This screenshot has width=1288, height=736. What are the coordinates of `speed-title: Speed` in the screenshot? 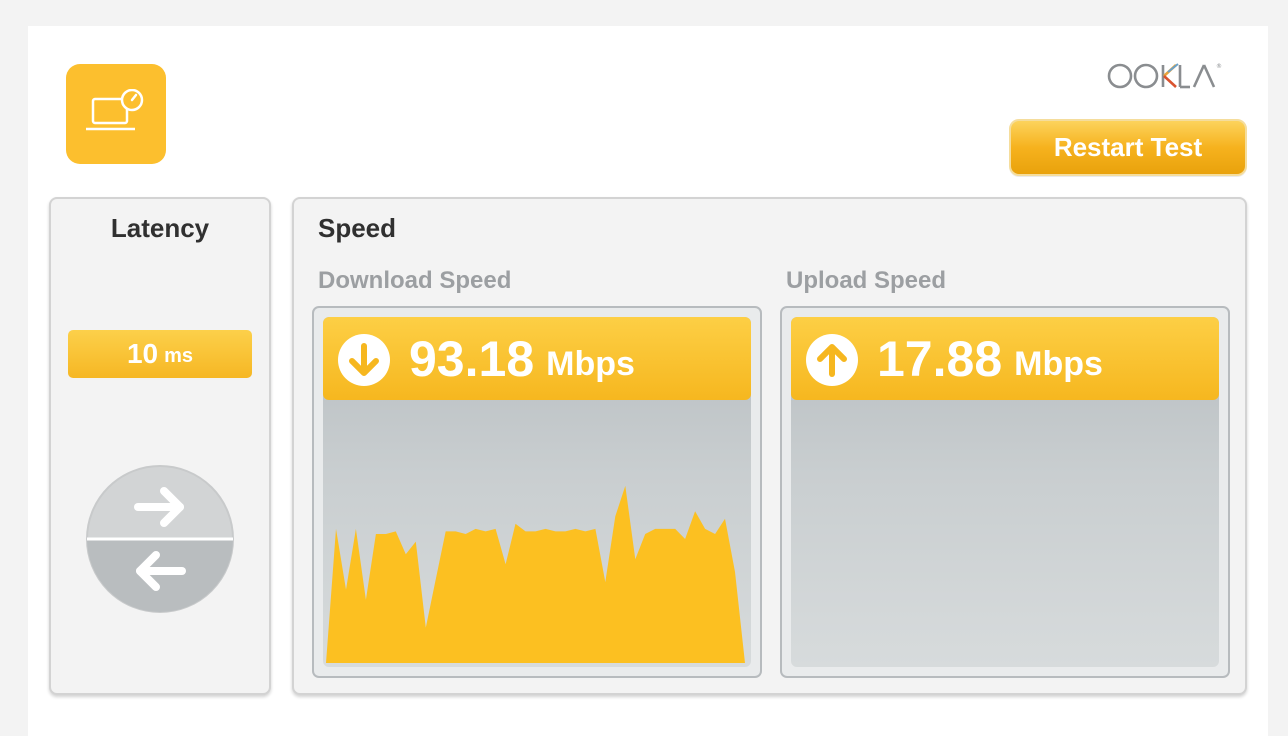 It's located at (357, 228).